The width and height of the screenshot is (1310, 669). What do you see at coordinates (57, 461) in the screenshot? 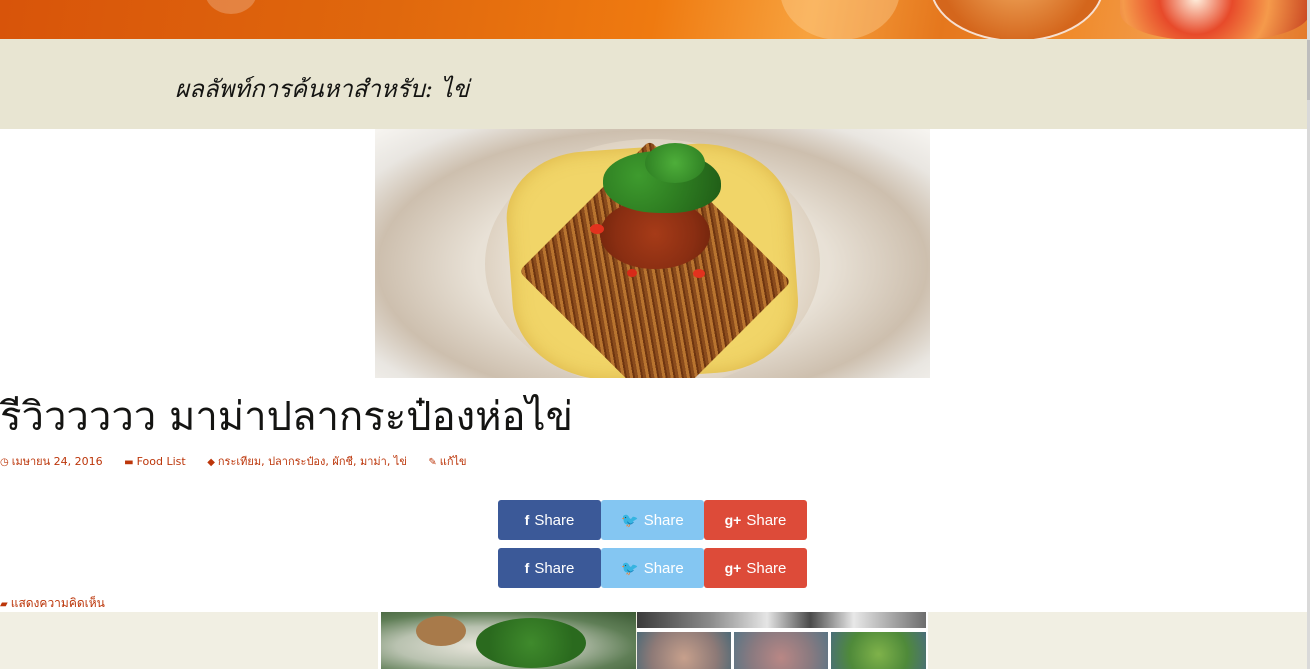
I see `post-date: เมษายน 24, 2016` at bounding box center [57, 461].